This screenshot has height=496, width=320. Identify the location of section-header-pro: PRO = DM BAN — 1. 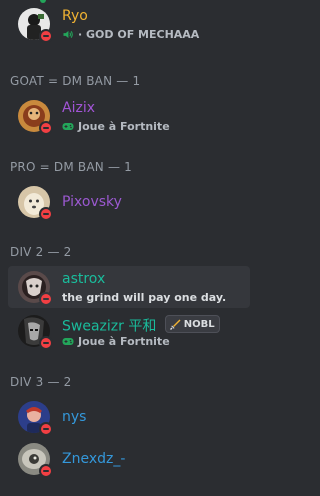
(71, 167).